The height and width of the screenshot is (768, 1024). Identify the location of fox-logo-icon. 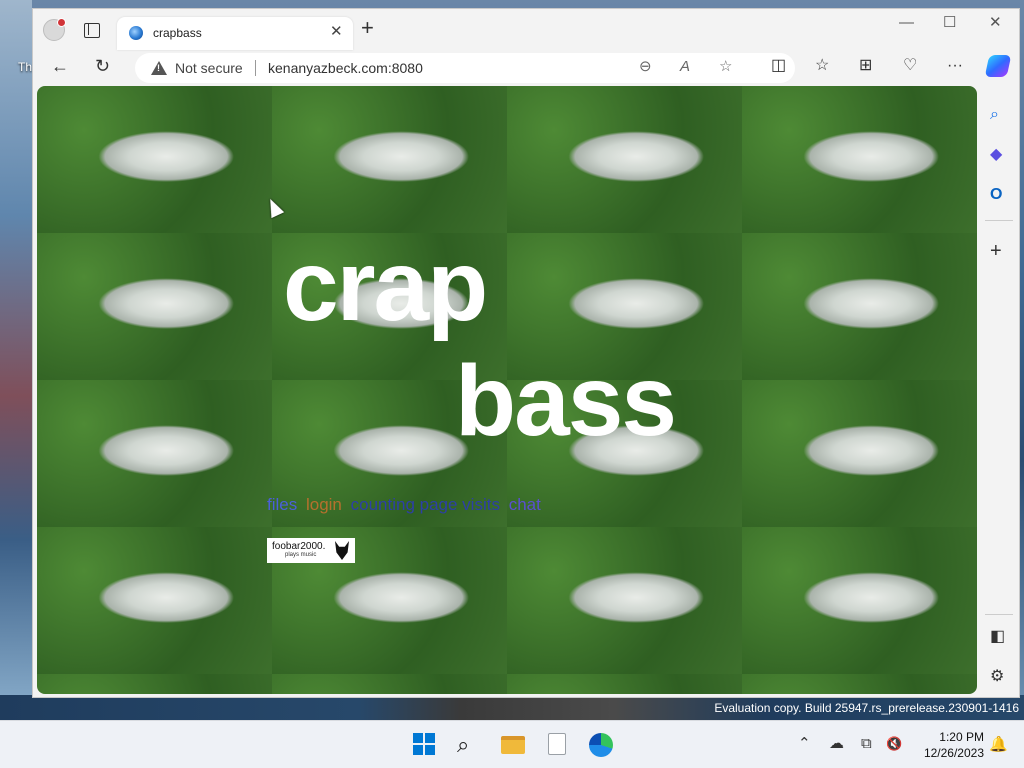
(342, 550).